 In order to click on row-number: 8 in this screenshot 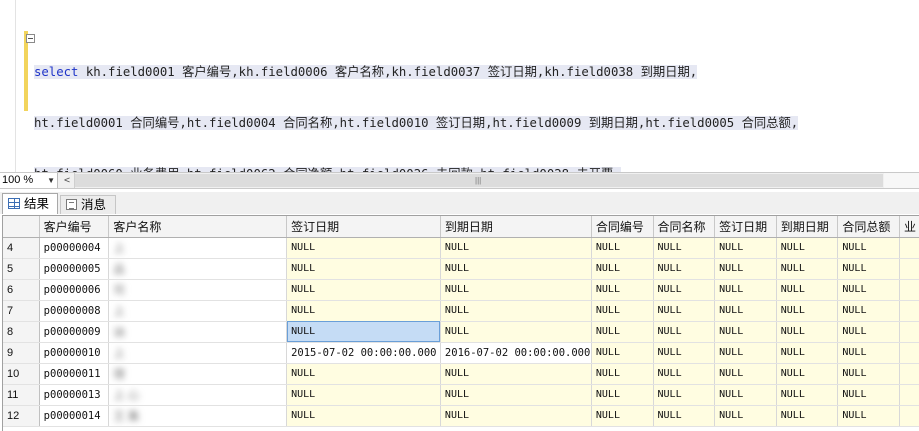, I will do `click(21, 332)`.